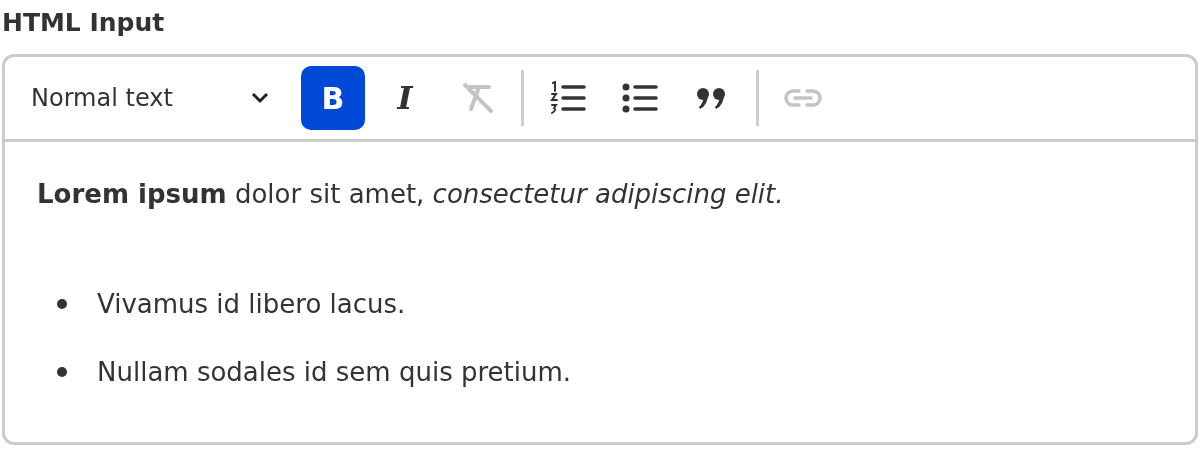 The image size is (1200, 456). Describe the element at coordinates (84, 23) in the screenshot. I see `field-label: HTML Input` at that location.